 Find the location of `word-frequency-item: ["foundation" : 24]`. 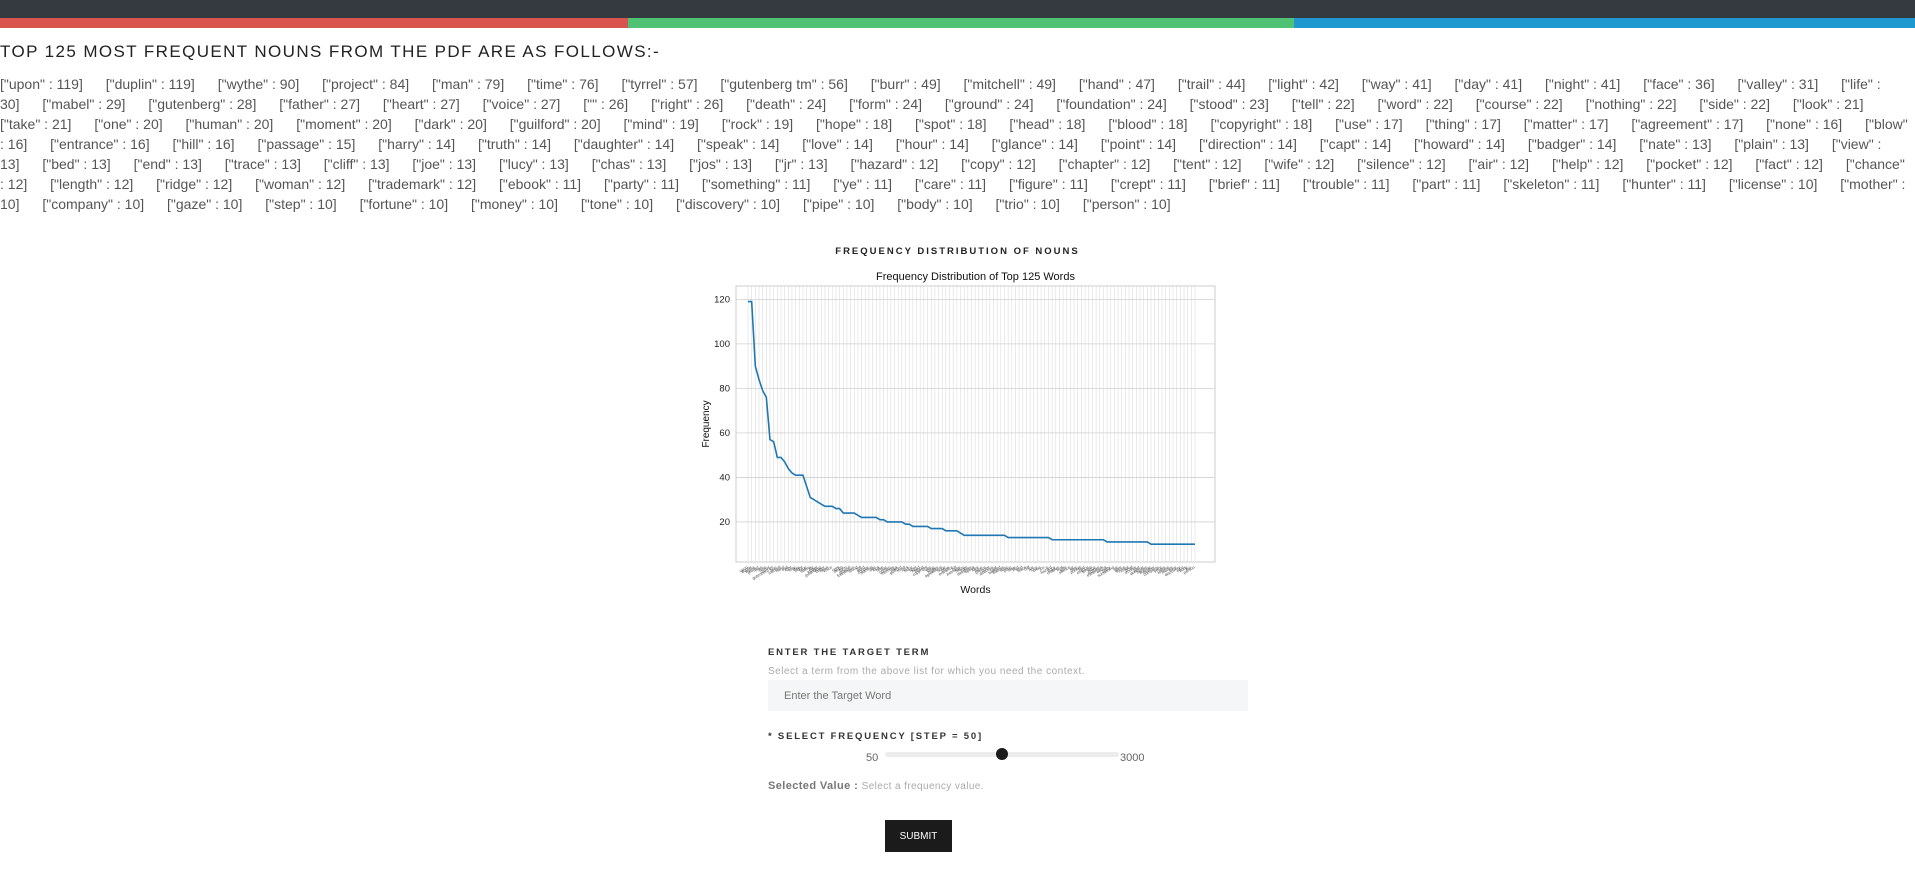

word-frequency-item: ["foundation" : 24] is located at coordinates (1111, 104).